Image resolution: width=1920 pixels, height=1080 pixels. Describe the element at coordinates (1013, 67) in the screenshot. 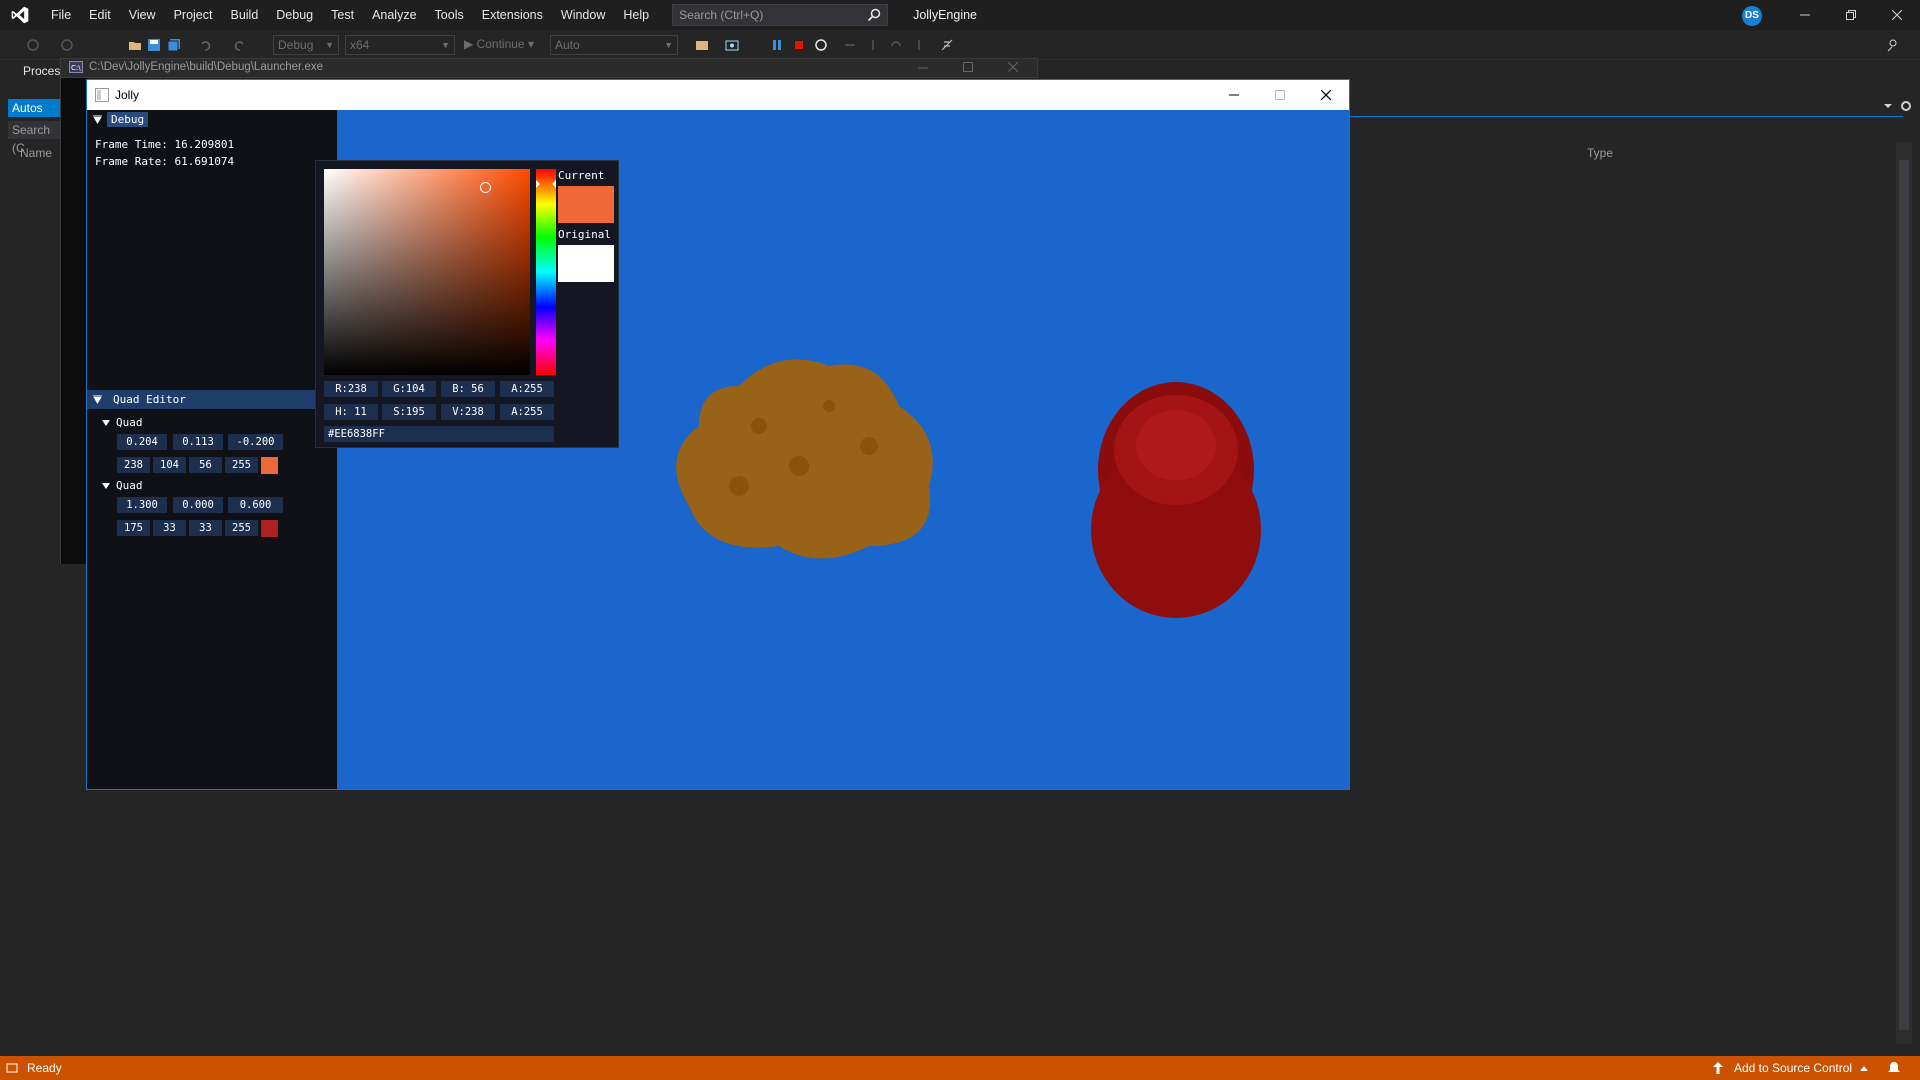

I see `close-icon` at that location.